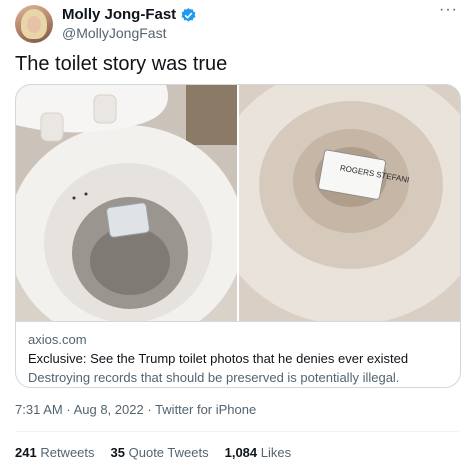 Image resolution: width=474 pixels, height=465 pixels. I want to click on verified-badge-icon, so click(188, 15).